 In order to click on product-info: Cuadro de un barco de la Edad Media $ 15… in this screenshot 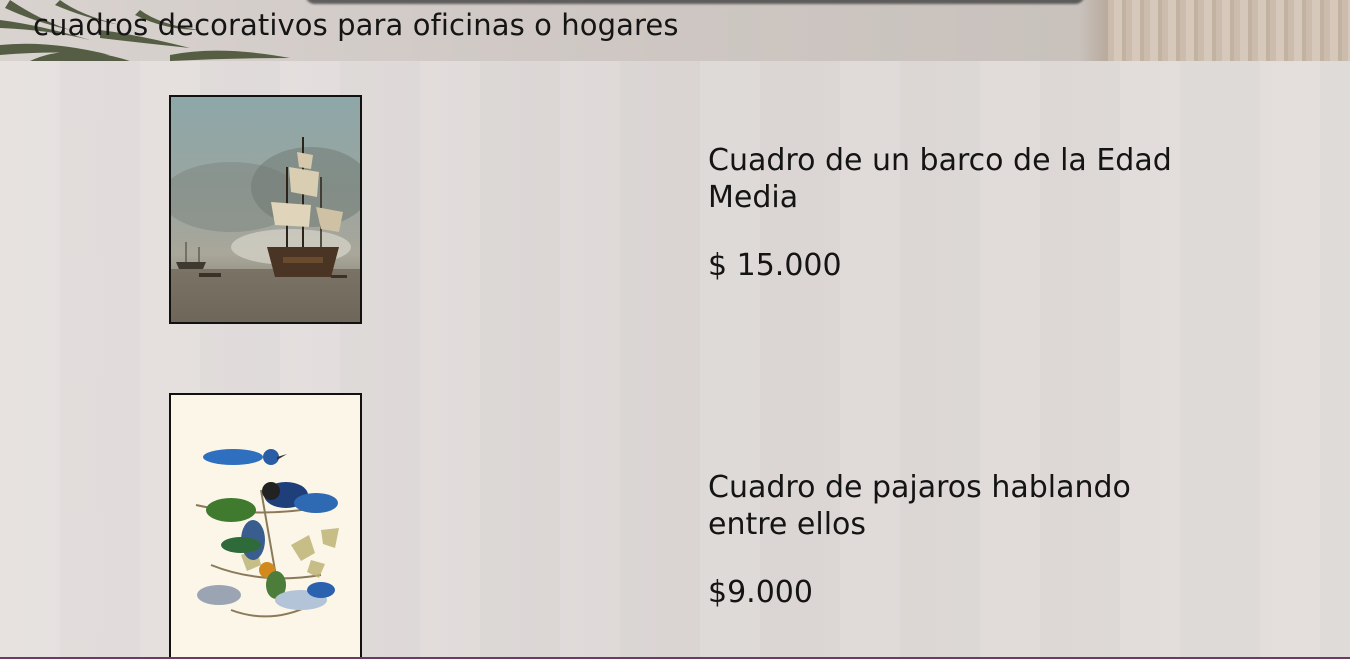, I will do `click(943, 213)`.